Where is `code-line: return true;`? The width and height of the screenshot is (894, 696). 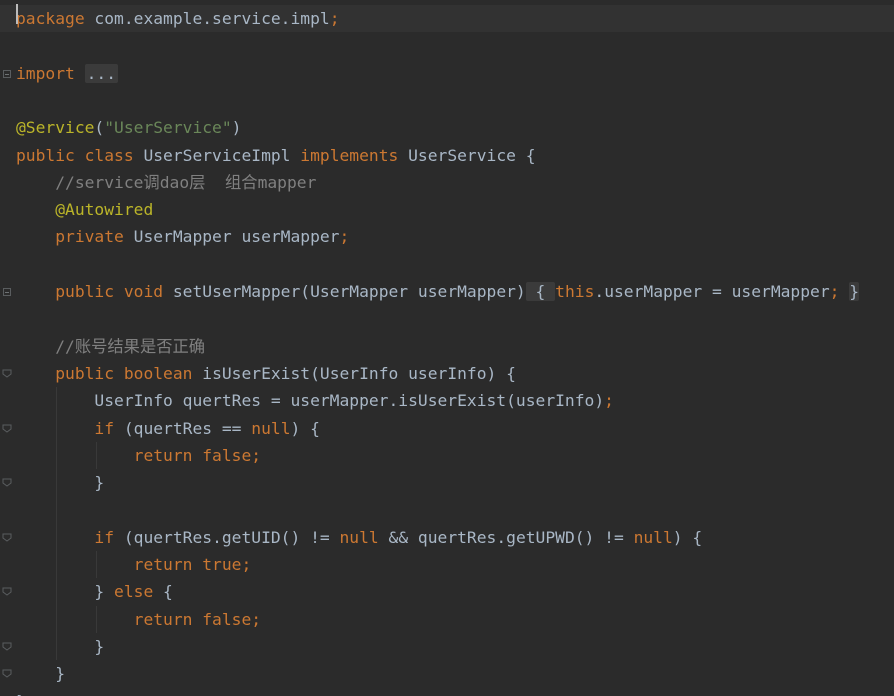
code-line: return true; is located at coordinates (447, 564).